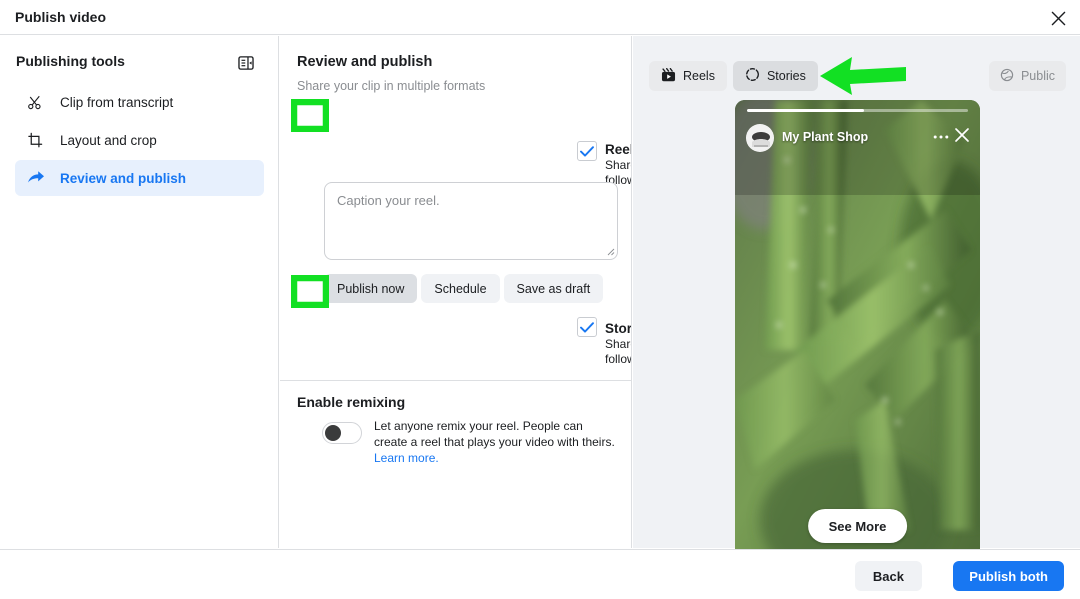  Describe the element at coordinates (351, 402) in the screenshot. I see `enable-remixing-title: Enable remixing` at that location.